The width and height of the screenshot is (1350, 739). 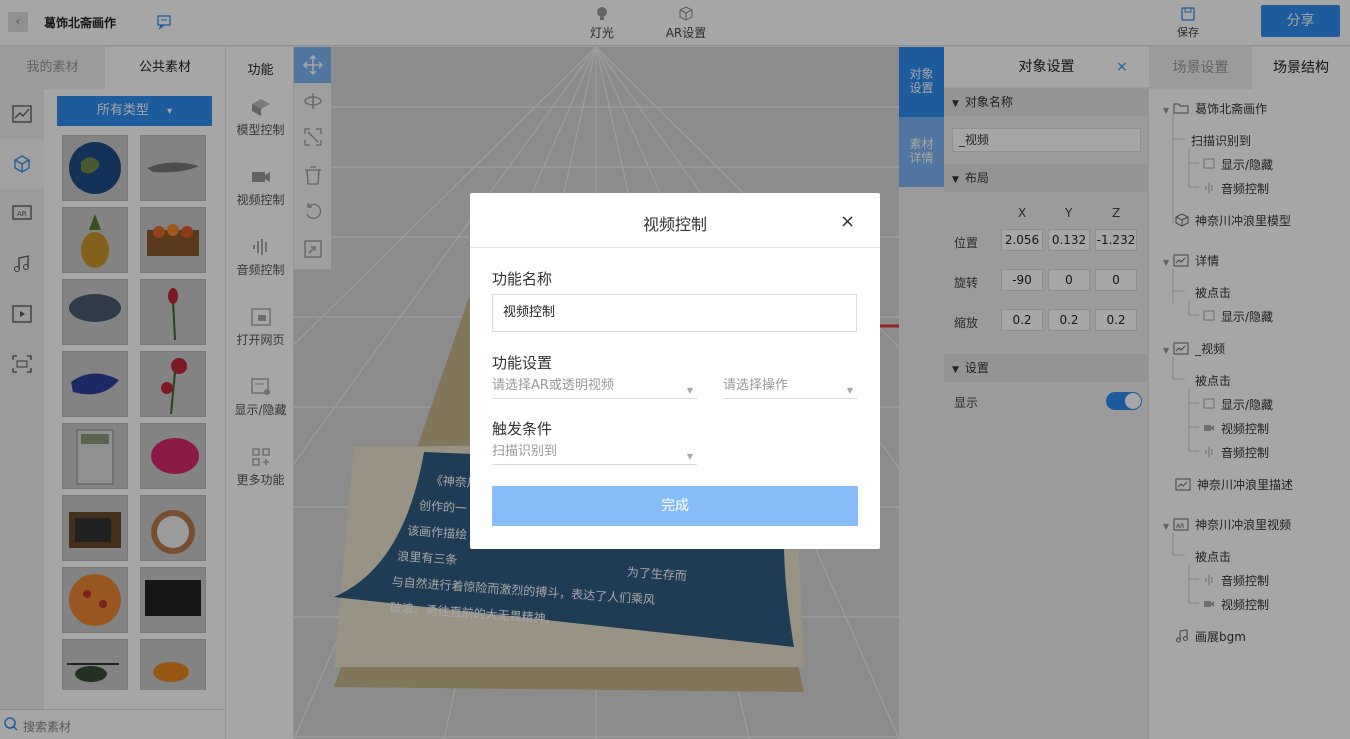 I want to click on function-name-label: 功能名称, so click(x=522, y=279).